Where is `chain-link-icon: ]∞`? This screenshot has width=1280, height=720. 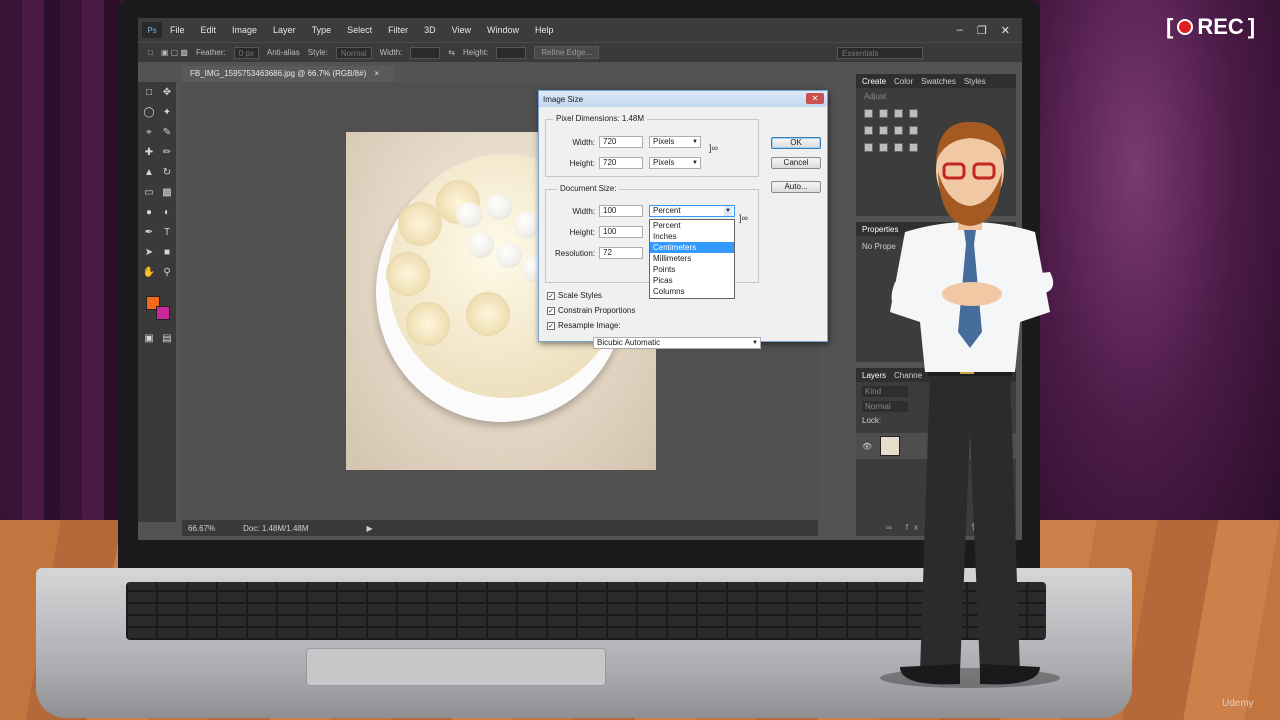 chain-link-icon: ]∞ is located at coordinates (713, 148).